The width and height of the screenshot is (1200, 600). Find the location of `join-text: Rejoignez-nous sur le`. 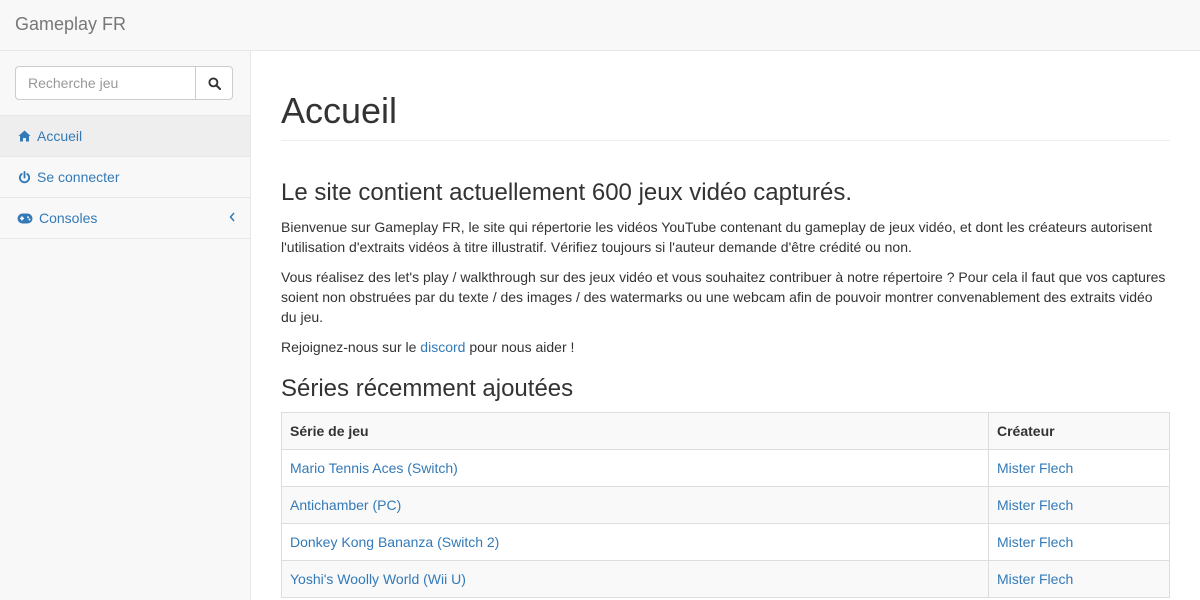

join-text: Rejoignez-nous sur le is located at coordinates (351, 347).